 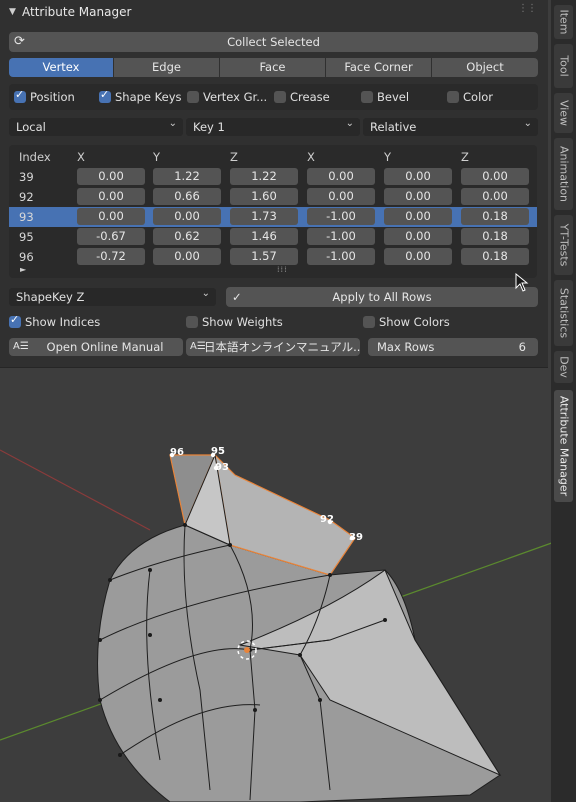 I want to click on side-tab-statistics: Statistics, so click(x=563, y=313).